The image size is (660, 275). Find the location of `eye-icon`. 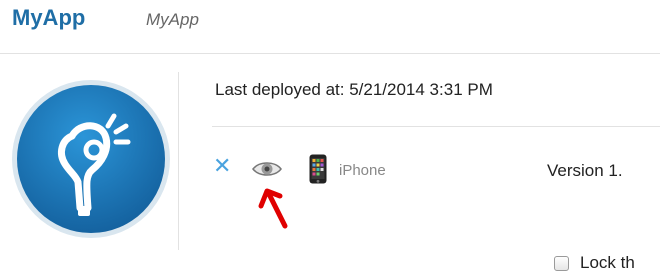

eye-icon is located at coordinates (267, 169).